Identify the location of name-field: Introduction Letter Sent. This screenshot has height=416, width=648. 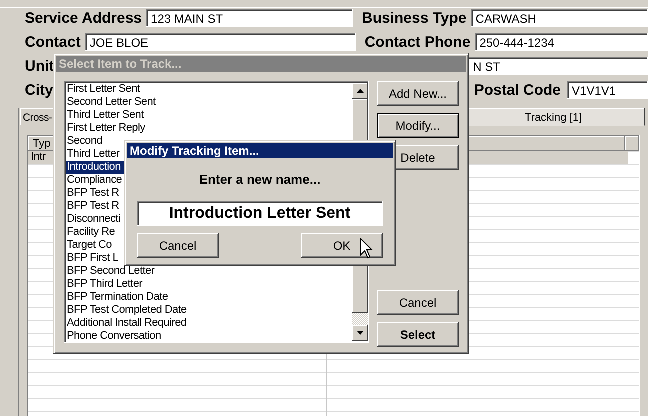
(260, 213).